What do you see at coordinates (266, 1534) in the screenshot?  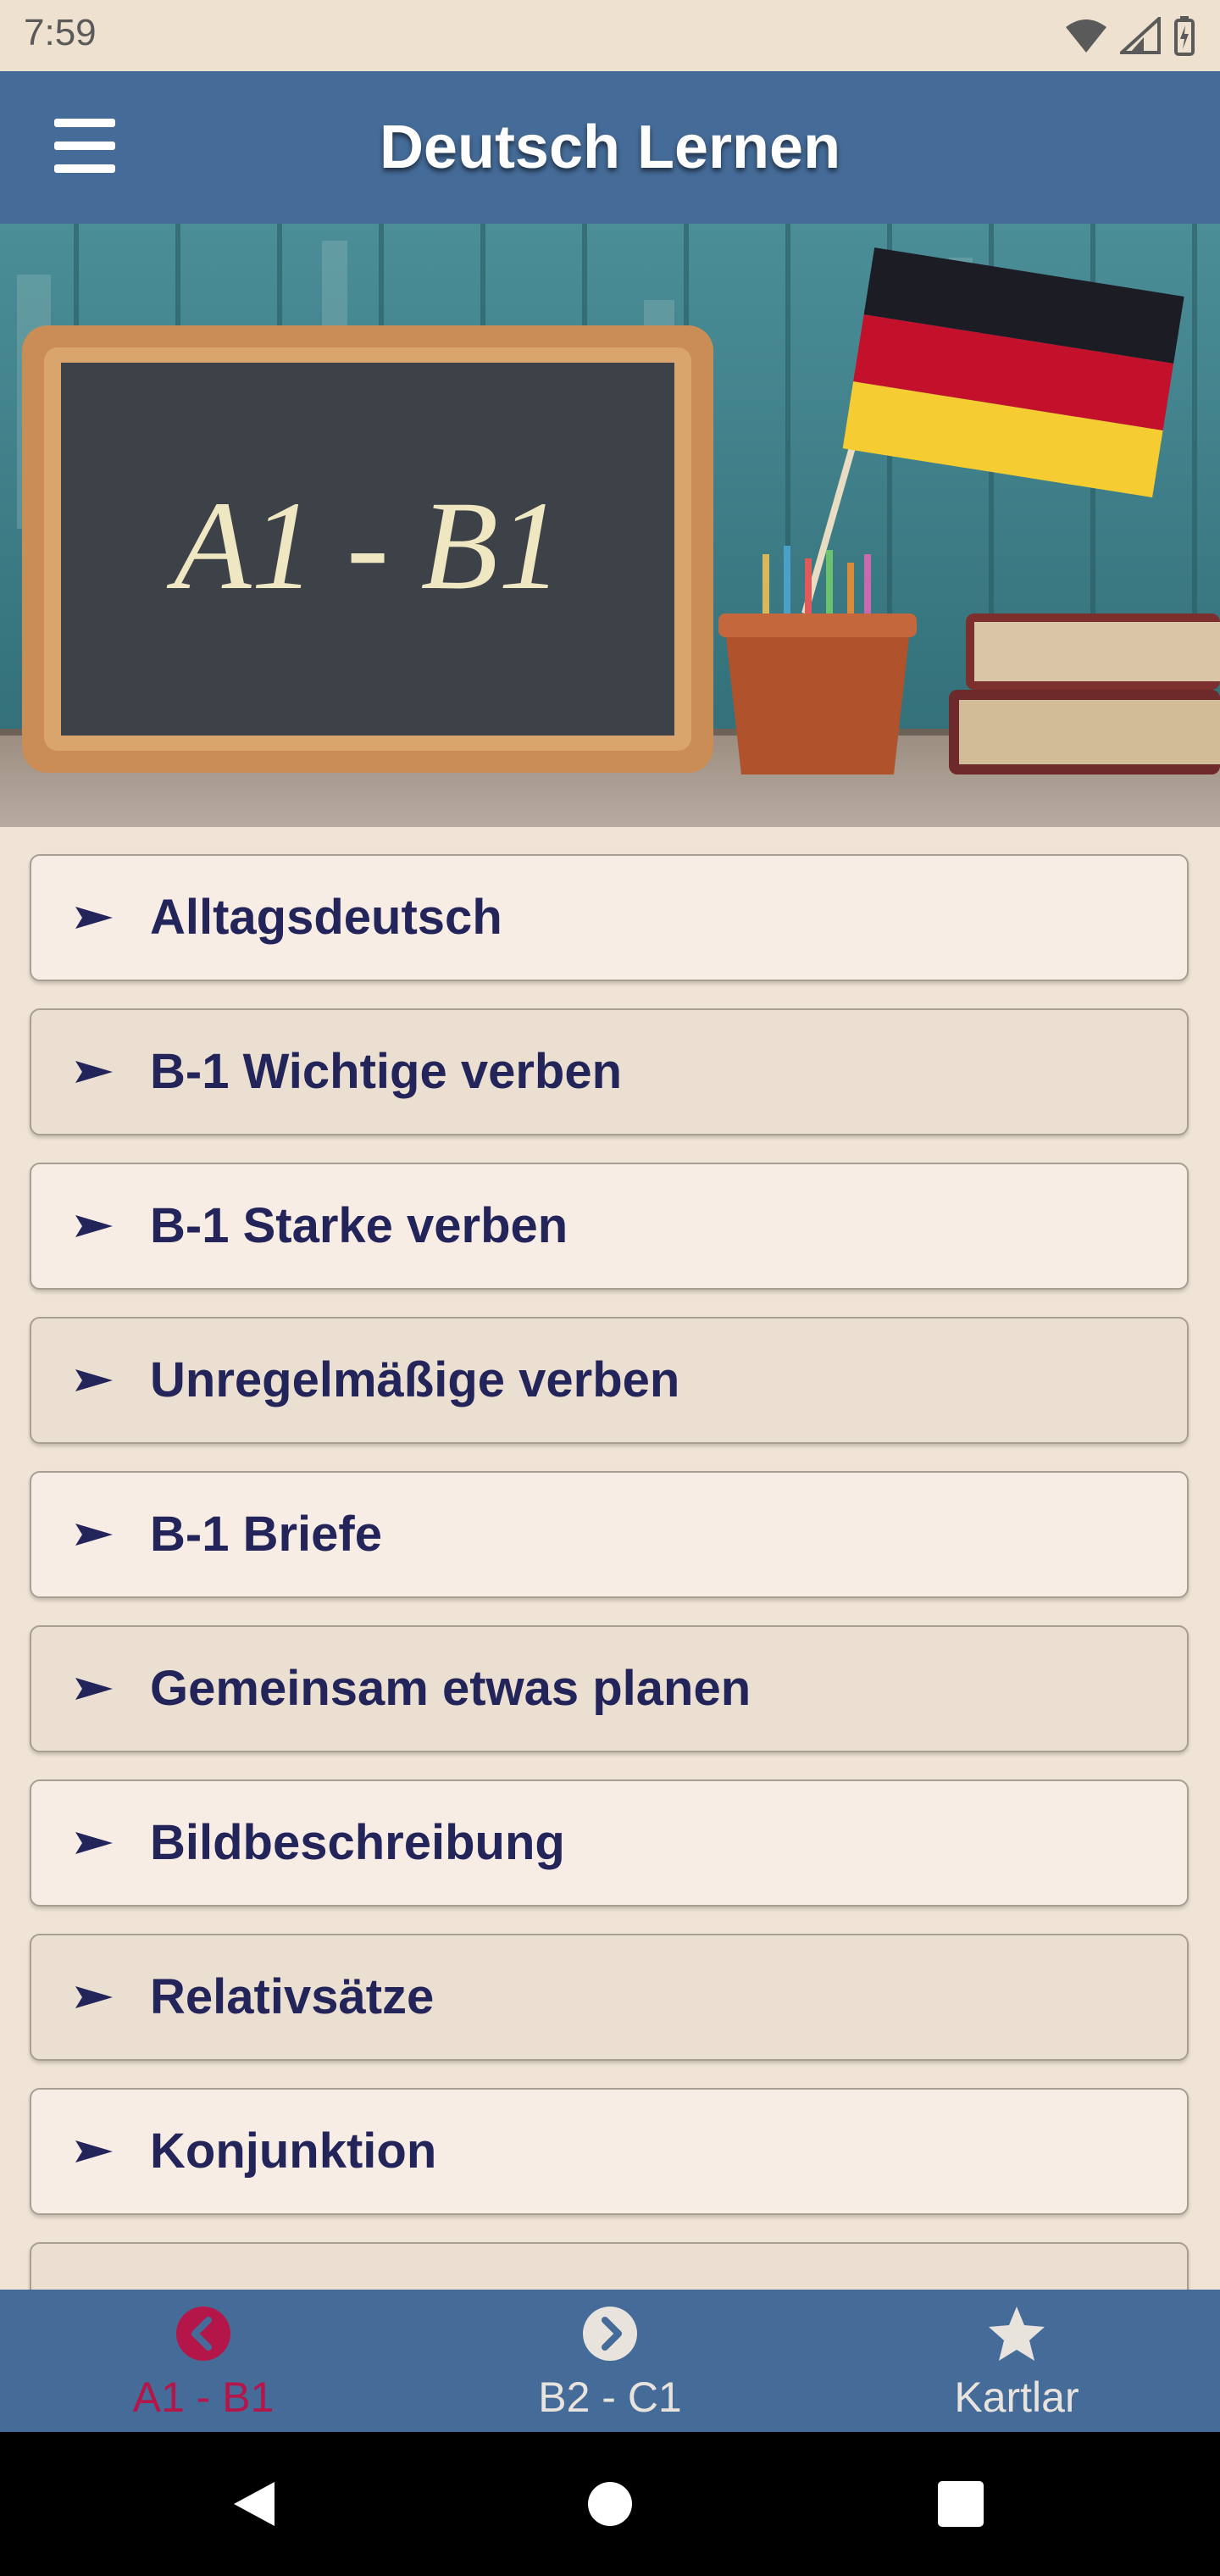 I see `list-item-label: B-1 Briefe` at bounding box center [266, 1534].